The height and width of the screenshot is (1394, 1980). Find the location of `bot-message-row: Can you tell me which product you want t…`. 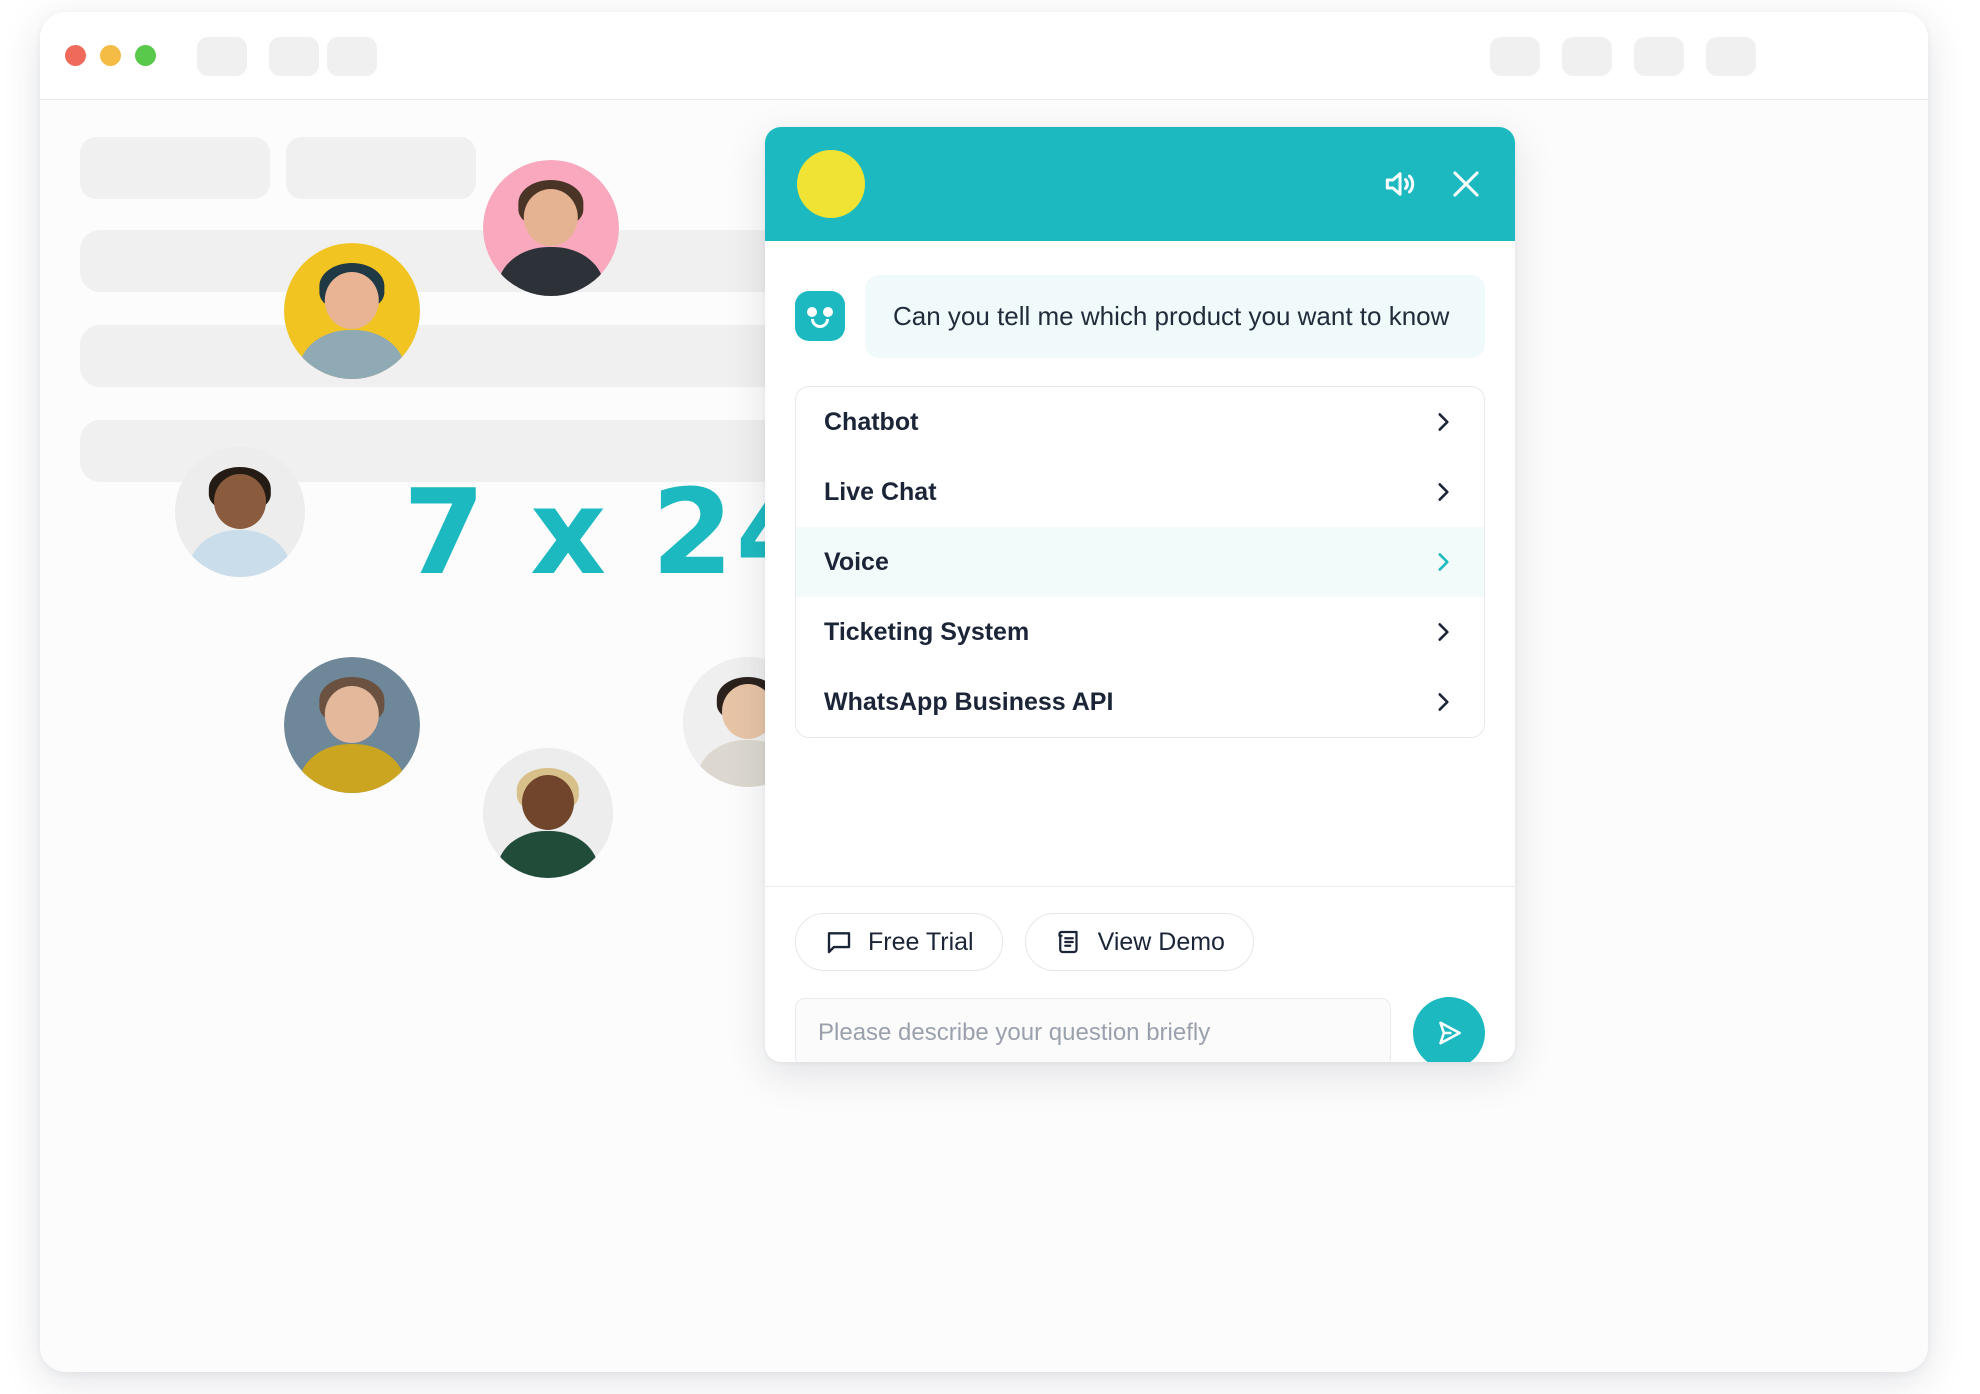

bot-message-row: Can you tell me which product you want t… is located at coordinates (1140, 317).